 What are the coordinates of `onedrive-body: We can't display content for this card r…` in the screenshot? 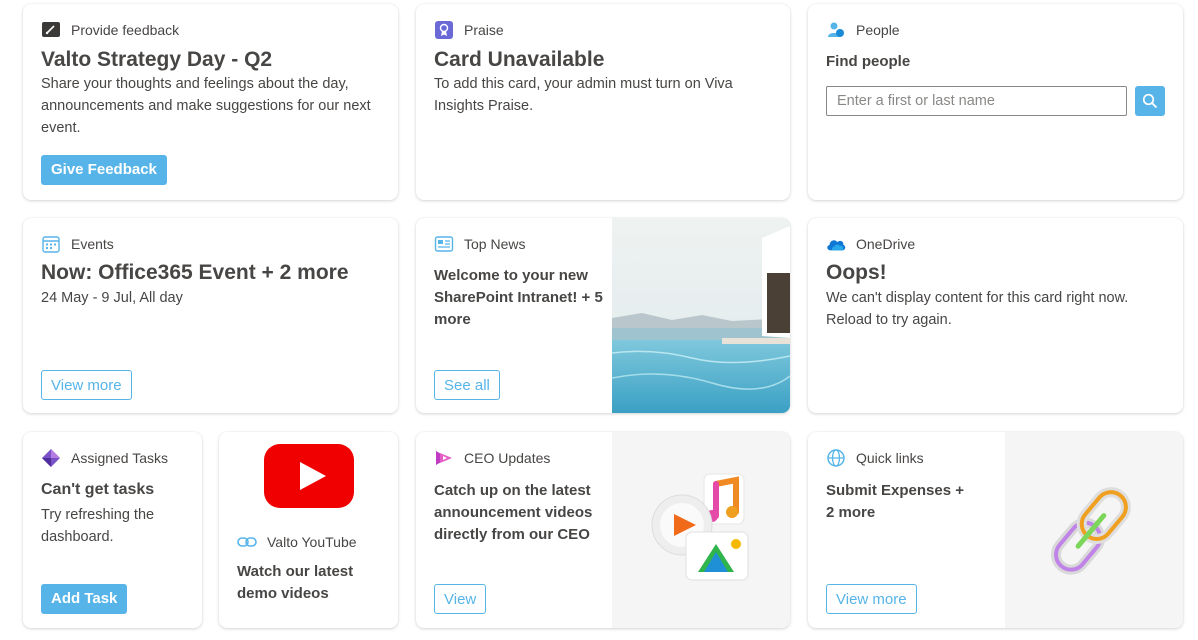 It's located at (977, 309).